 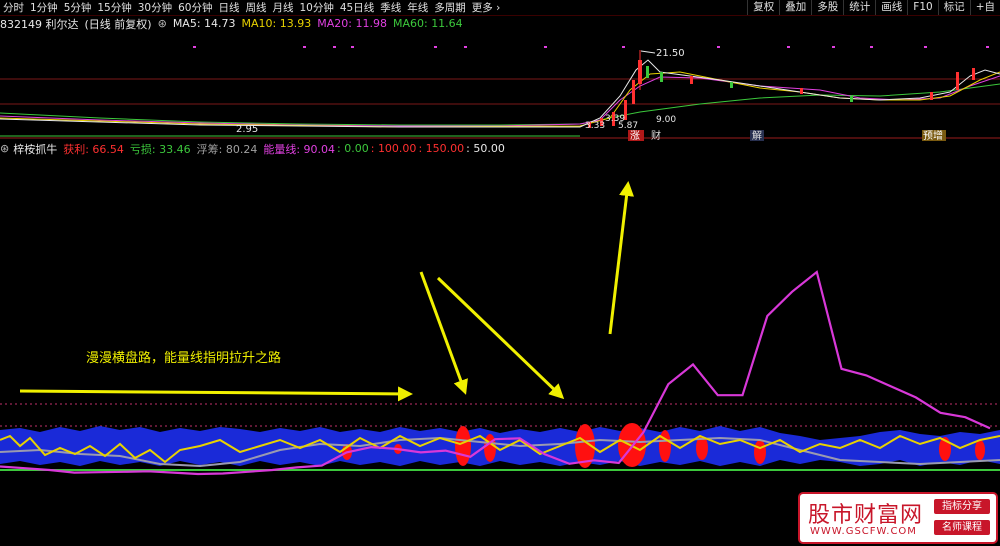 What do you see at coordinates (319, 149) in the screenshot?
I see `energy-value: 90.04` at bounding box center [319, 149].